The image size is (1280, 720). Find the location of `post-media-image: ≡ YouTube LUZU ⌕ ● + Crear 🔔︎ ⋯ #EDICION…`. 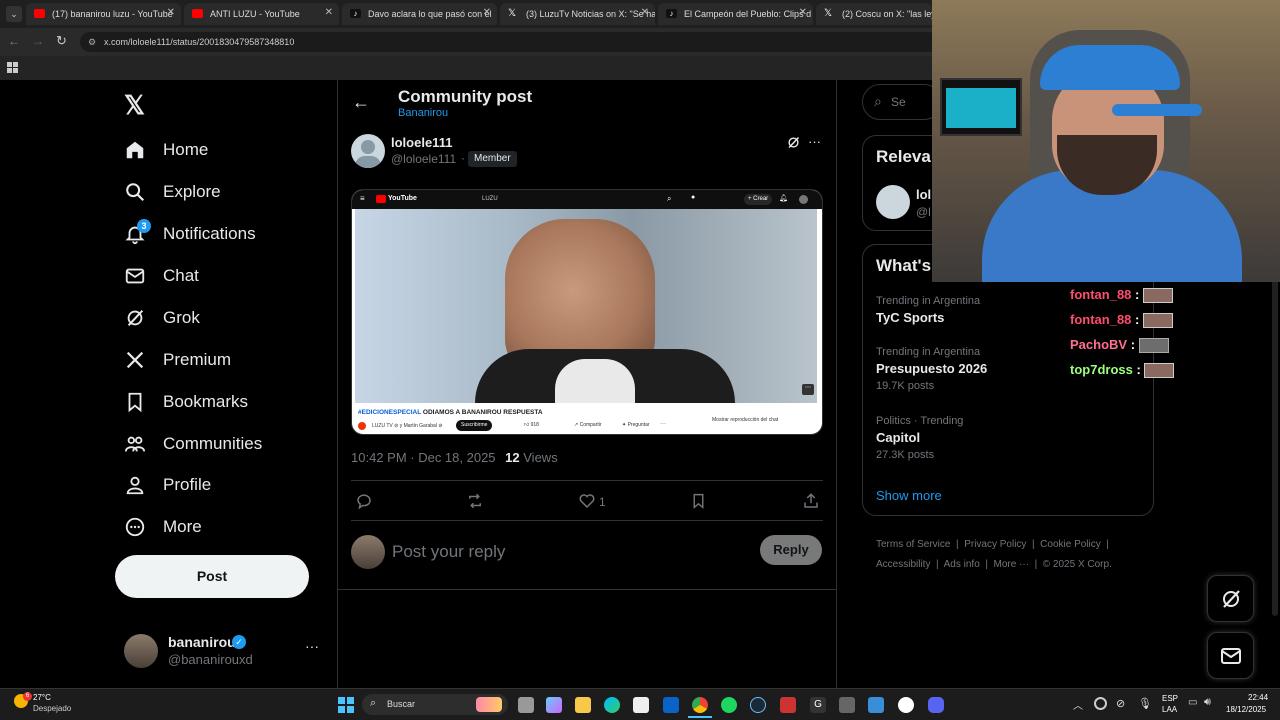

post-media-image: ≡ YouTube LUZU ⌕ ● + Crear 🔔︎ ⋯ #EDICION… is located at coordinates (587, 312).